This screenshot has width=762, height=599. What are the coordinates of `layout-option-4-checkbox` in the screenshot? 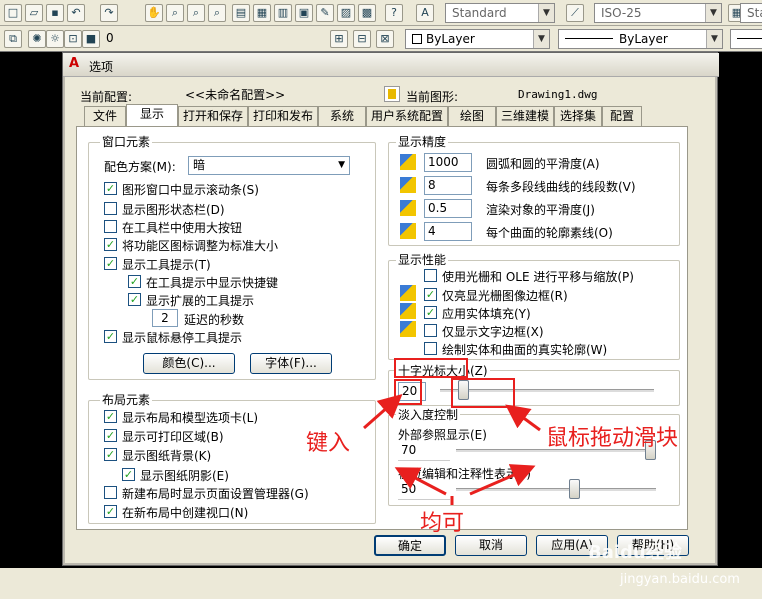 It's located at (110, 492).